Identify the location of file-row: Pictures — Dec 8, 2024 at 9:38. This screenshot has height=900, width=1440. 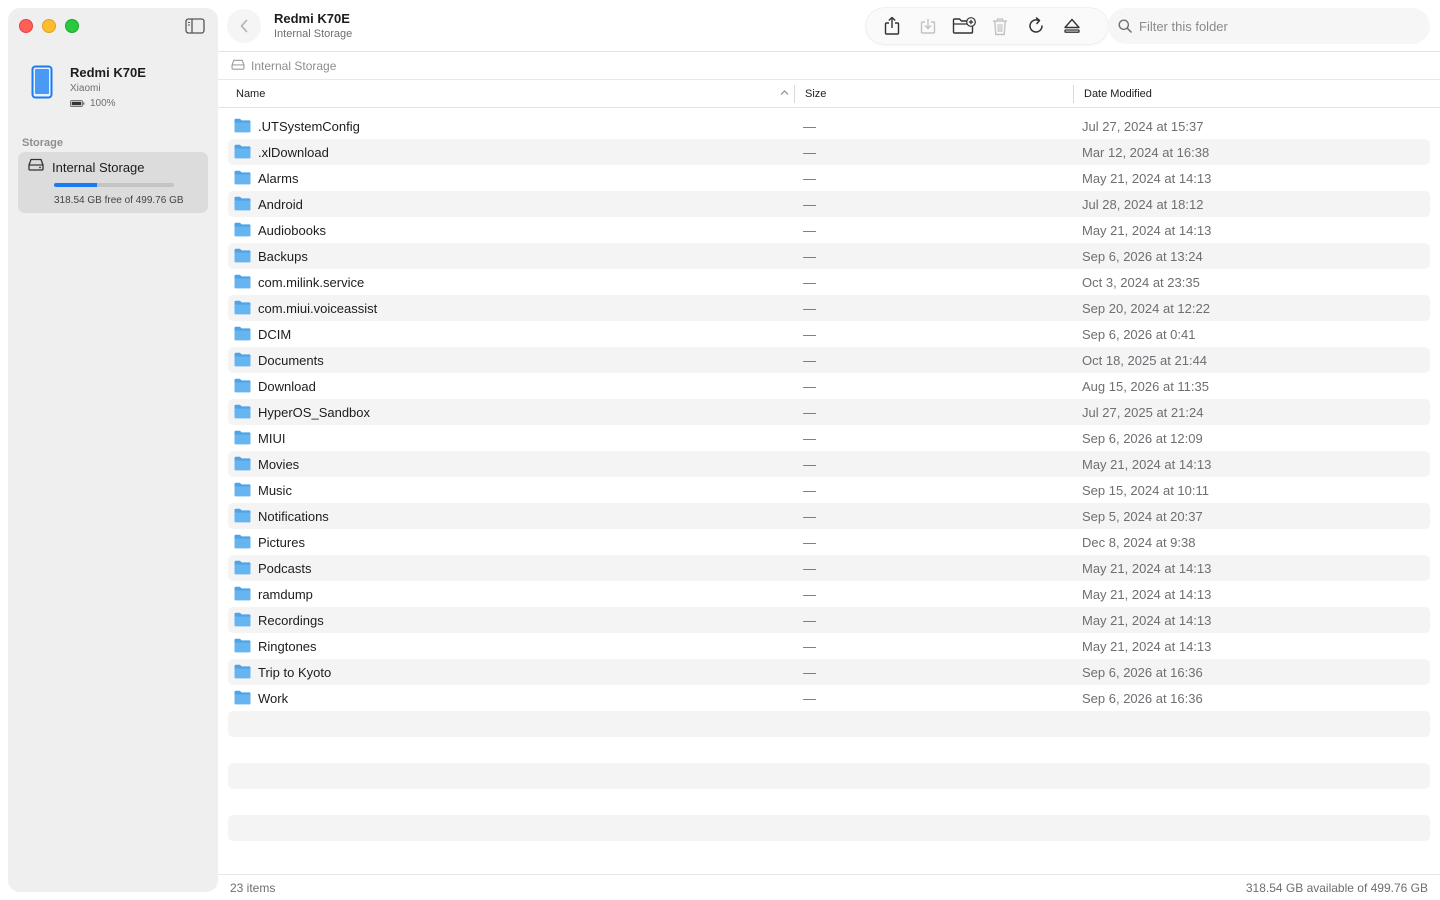
(829, 542).